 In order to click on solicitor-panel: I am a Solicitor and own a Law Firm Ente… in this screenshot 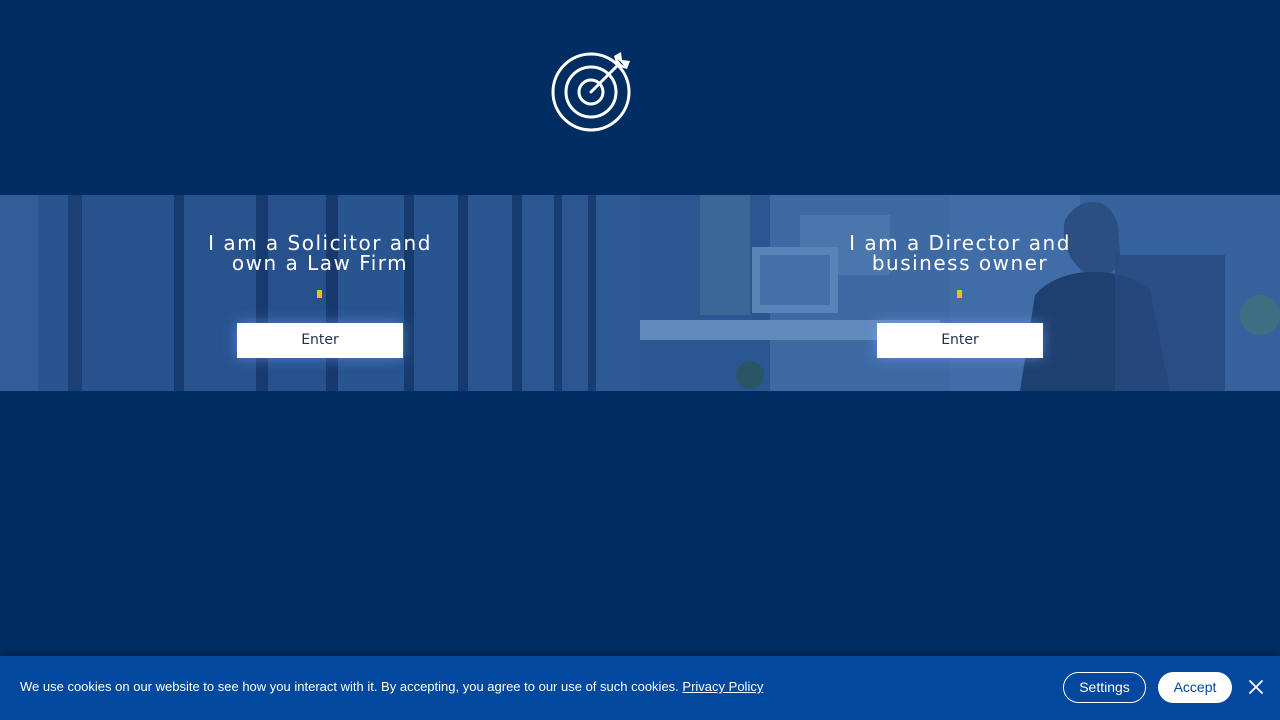, I will do `click(320, 293)`.